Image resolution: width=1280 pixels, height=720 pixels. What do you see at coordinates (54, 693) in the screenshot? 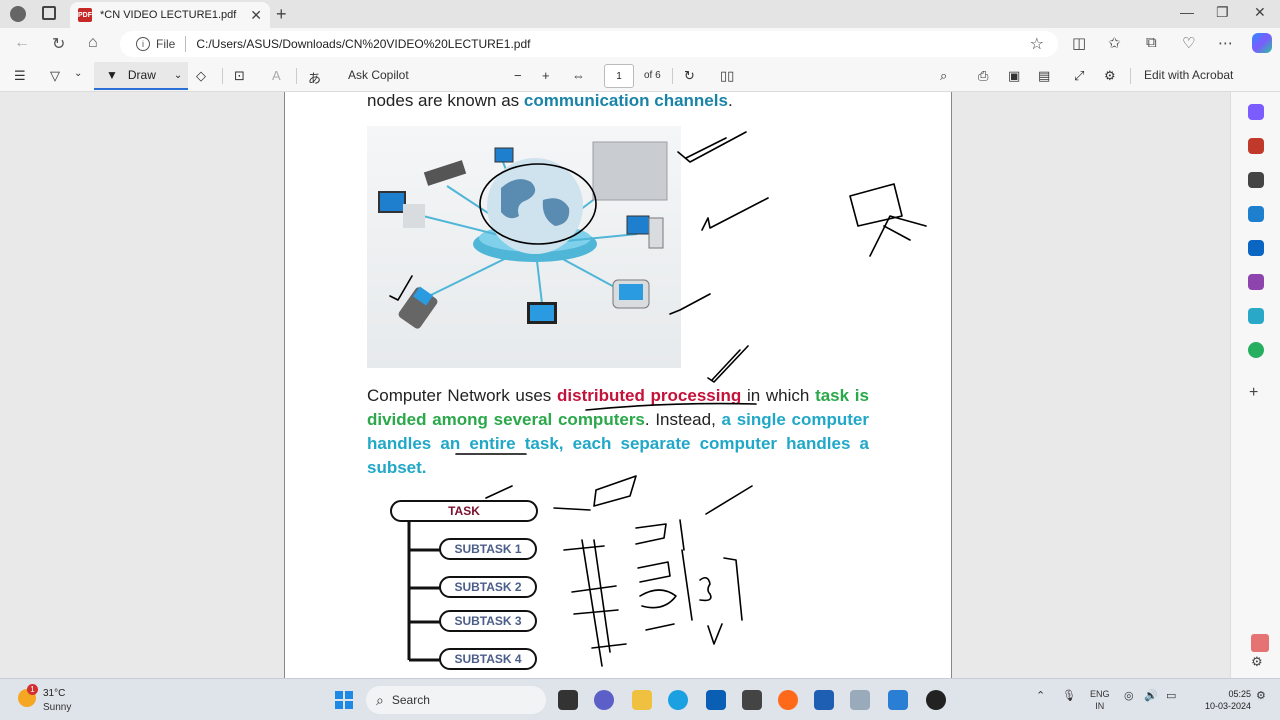
I see `weather-temp: 31°C` at bounding box center [54, 693].